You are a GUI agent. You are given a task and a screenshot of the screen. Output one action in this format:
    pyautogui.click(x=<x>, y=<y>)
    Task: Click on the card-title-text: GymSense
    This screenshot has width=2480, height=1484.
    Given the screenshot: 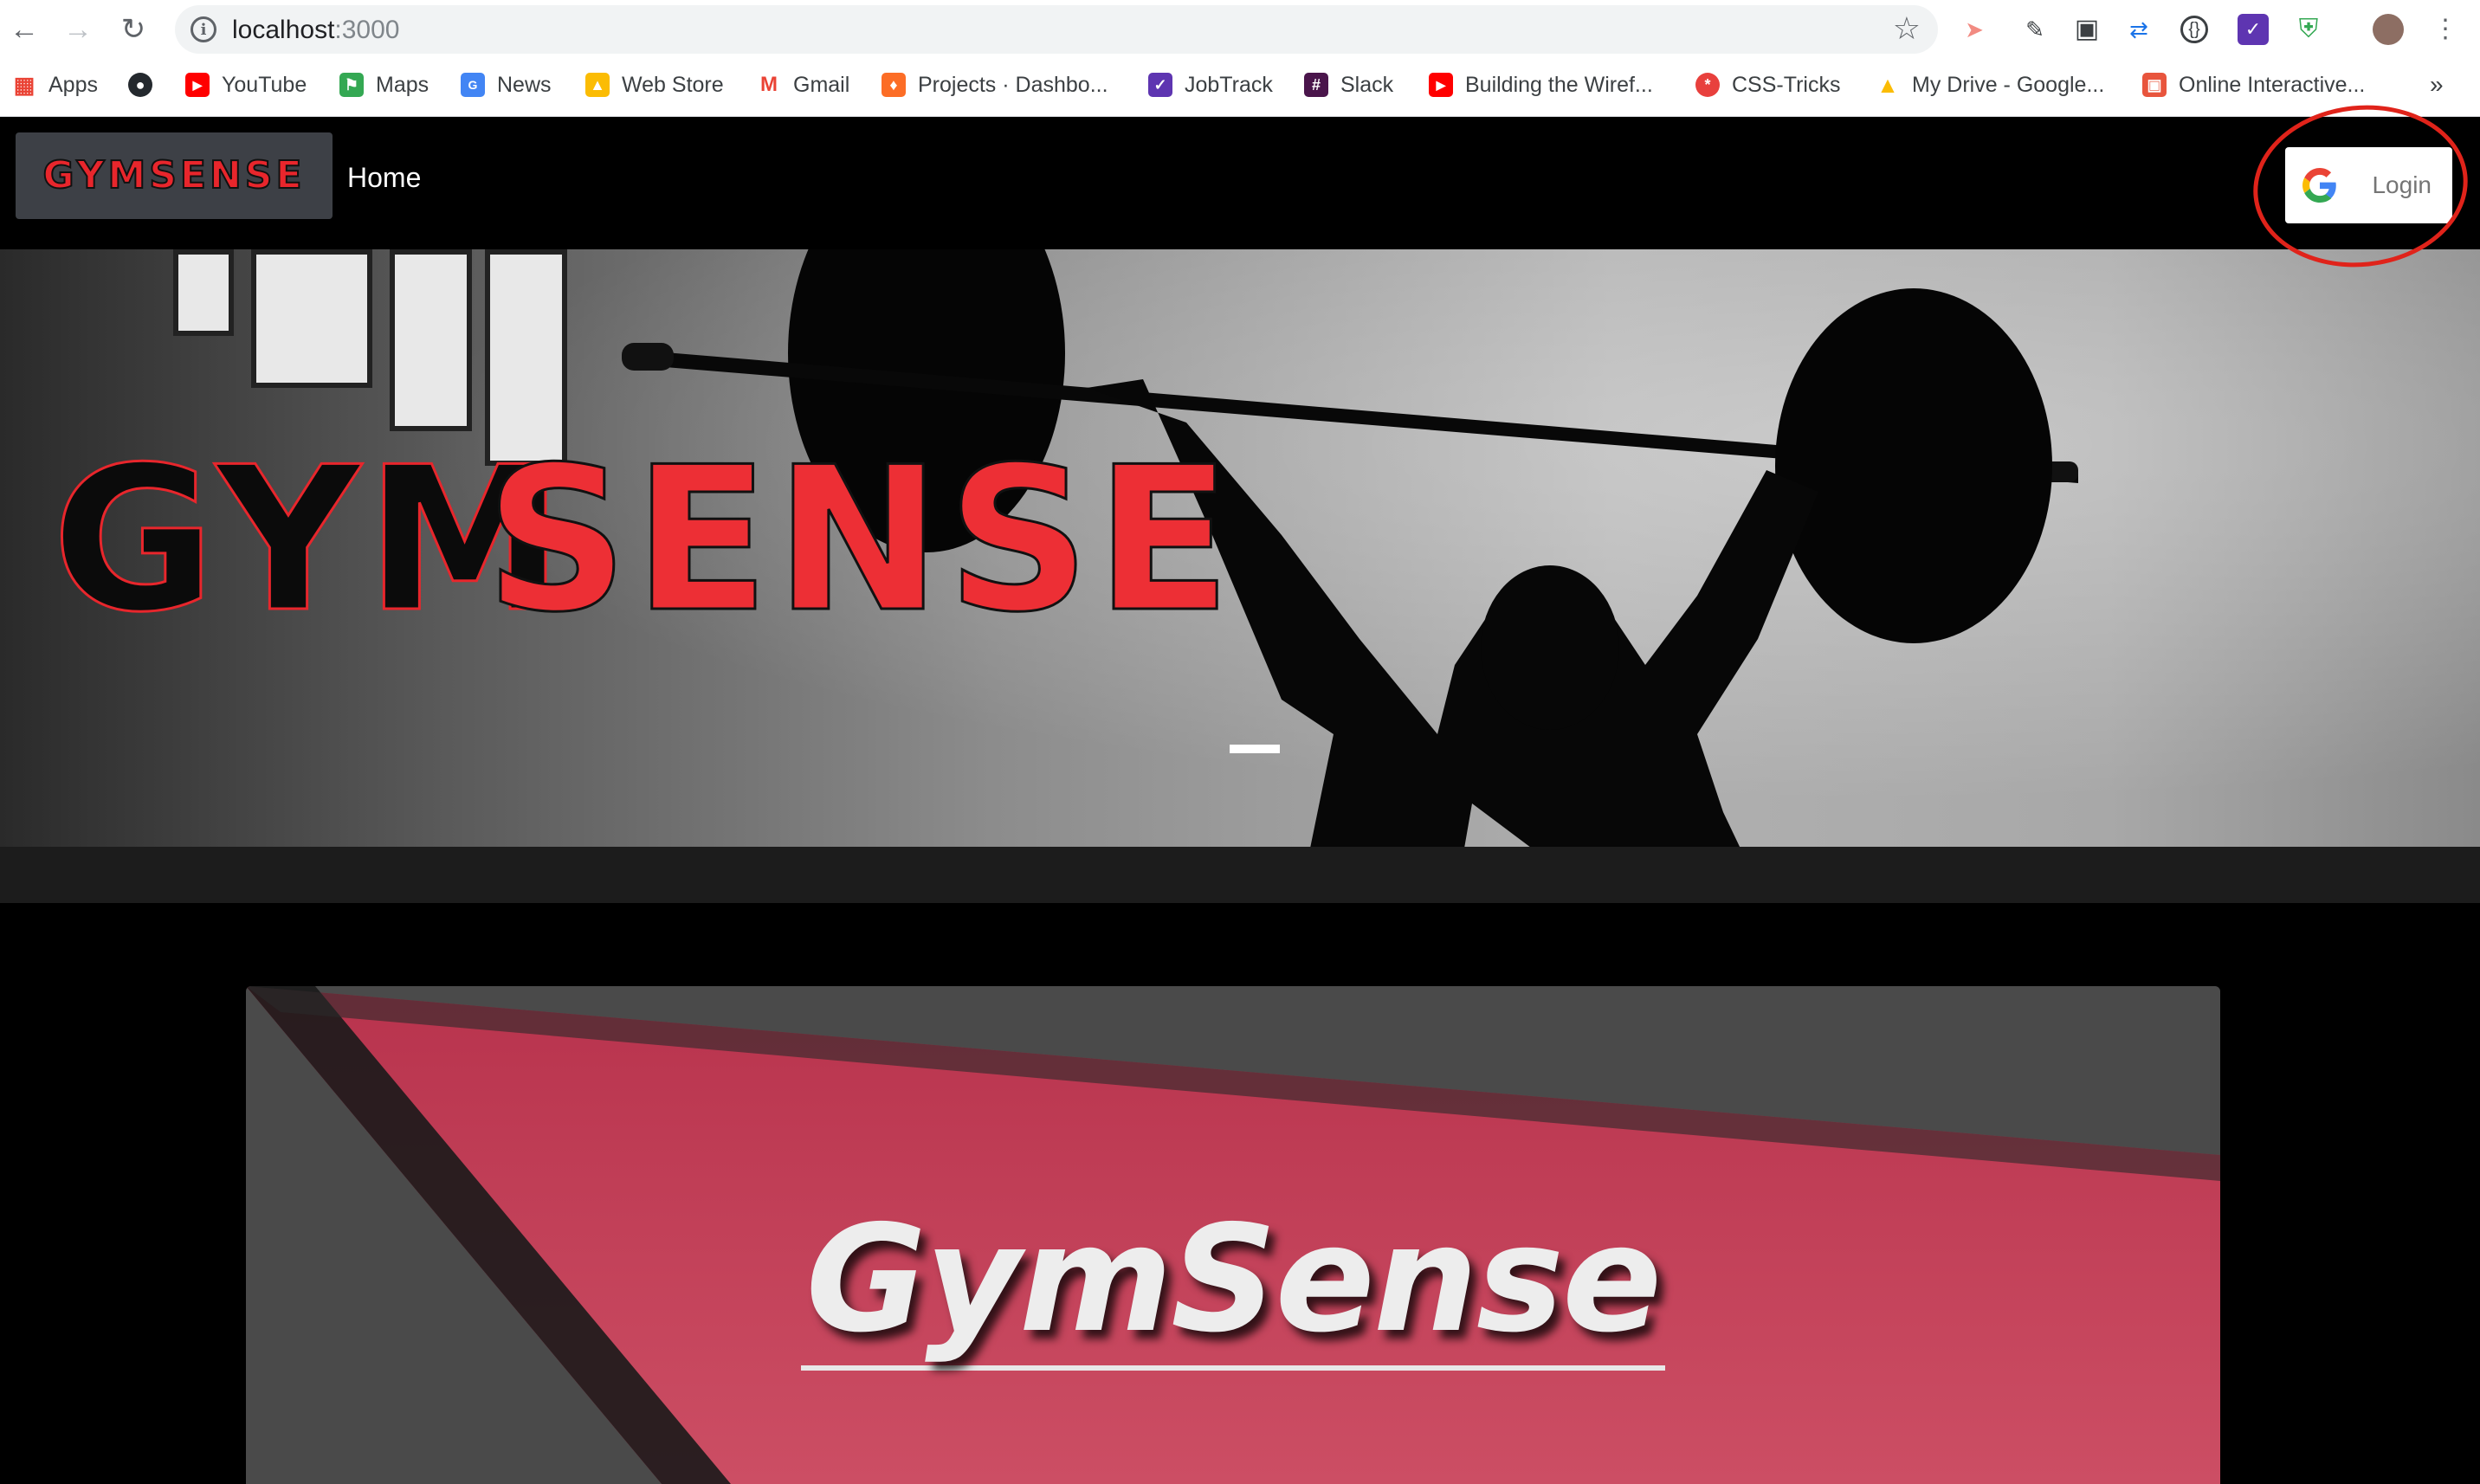 What is the action you would take?
    pyautogui.click(x=1233, y=1282)
    